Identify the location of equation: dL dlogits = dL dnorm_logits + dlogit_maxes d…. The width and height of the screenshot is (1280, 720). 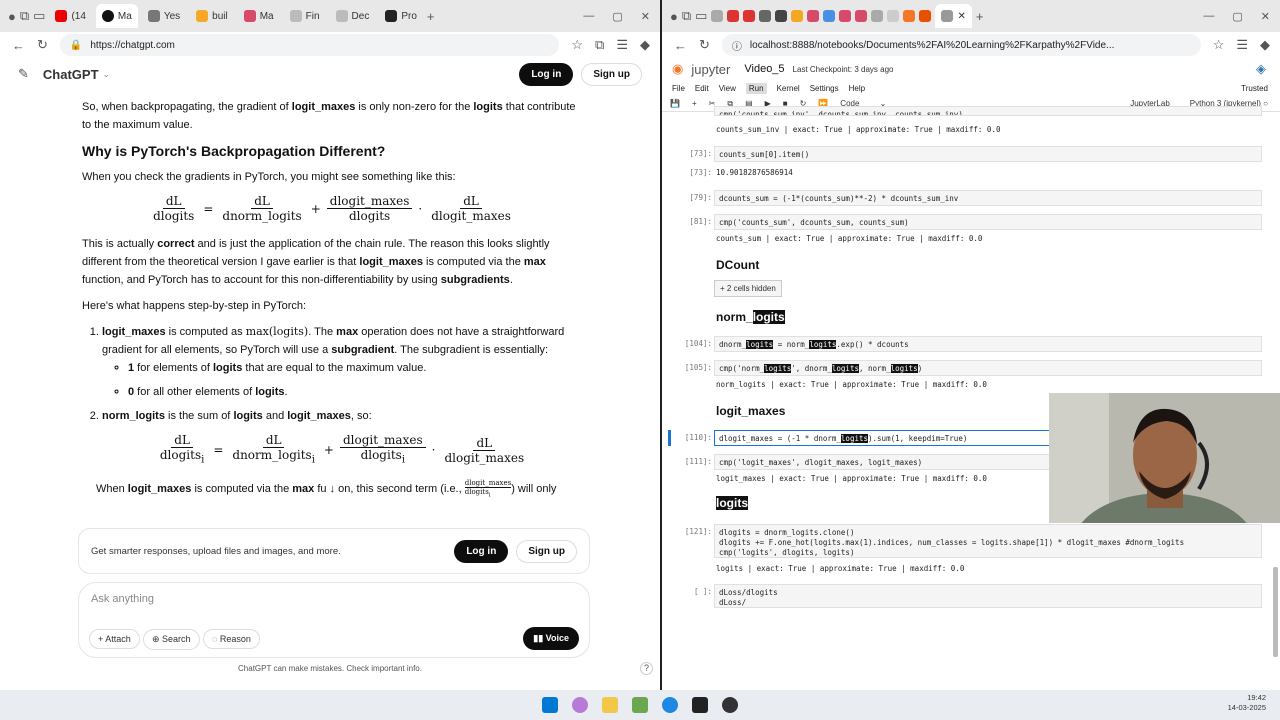
(332, 208).